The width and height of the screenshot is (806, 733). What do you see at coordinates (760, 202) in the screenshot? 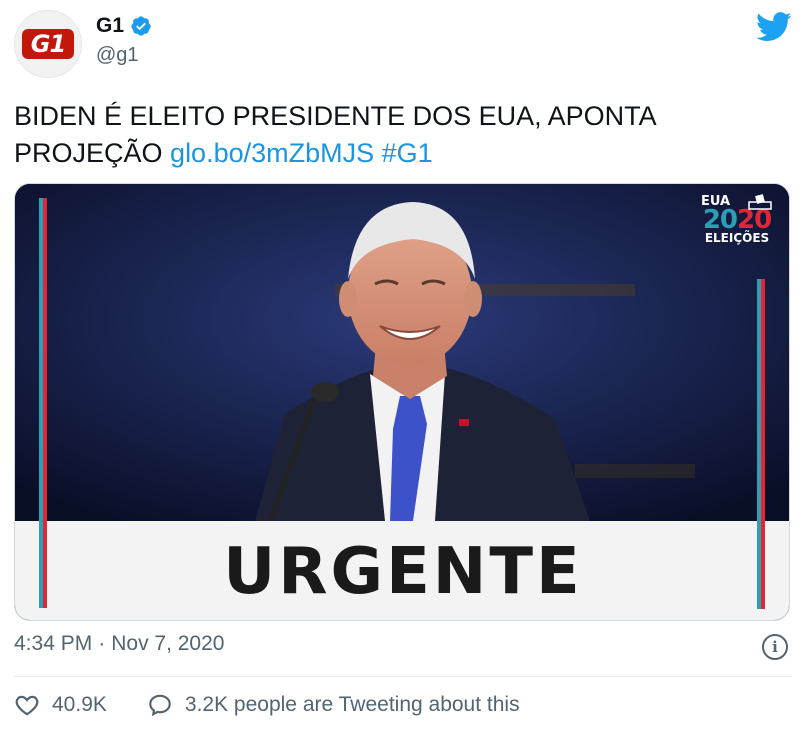
I see `ballot-box-icon` at bounding box center [760, 202].